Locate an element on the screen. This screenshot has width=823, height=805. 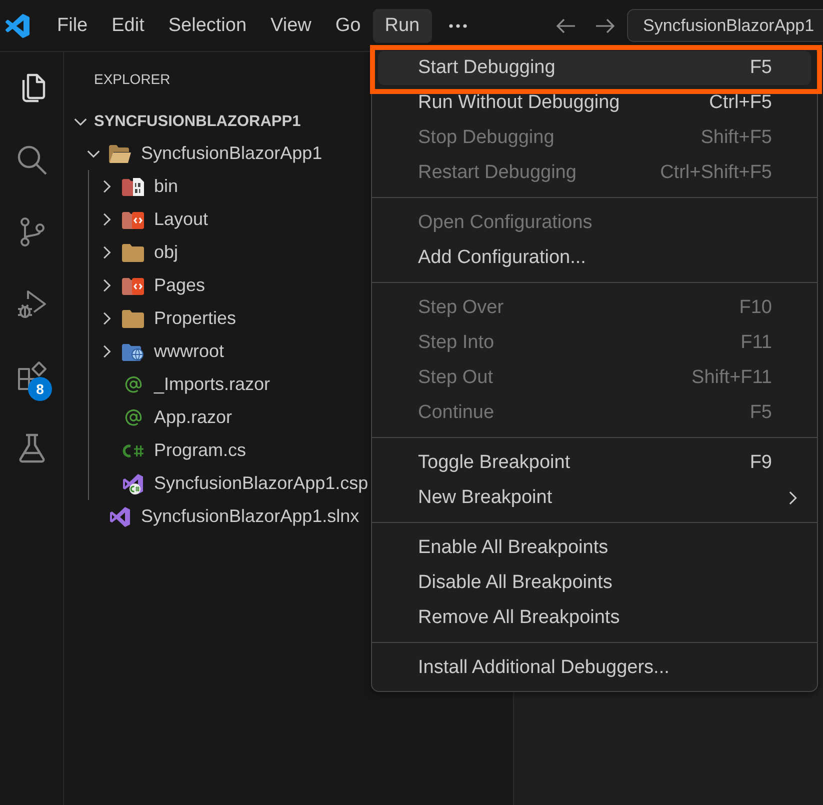
shortcut-label: F10 is located at coordinates (755, 308).